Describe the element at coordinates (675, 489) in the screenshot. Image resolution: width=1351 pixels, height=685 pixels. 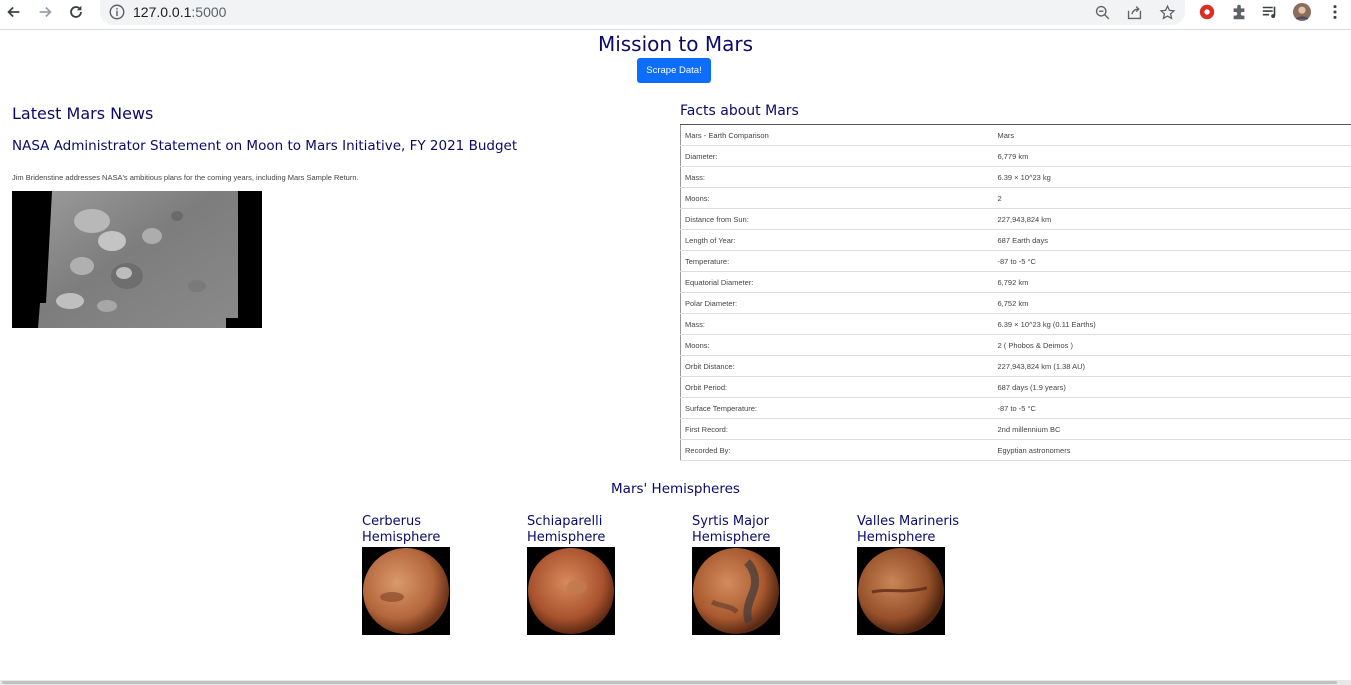
I see `hemispheres-heading: Mars' Hemispheres` at that location.